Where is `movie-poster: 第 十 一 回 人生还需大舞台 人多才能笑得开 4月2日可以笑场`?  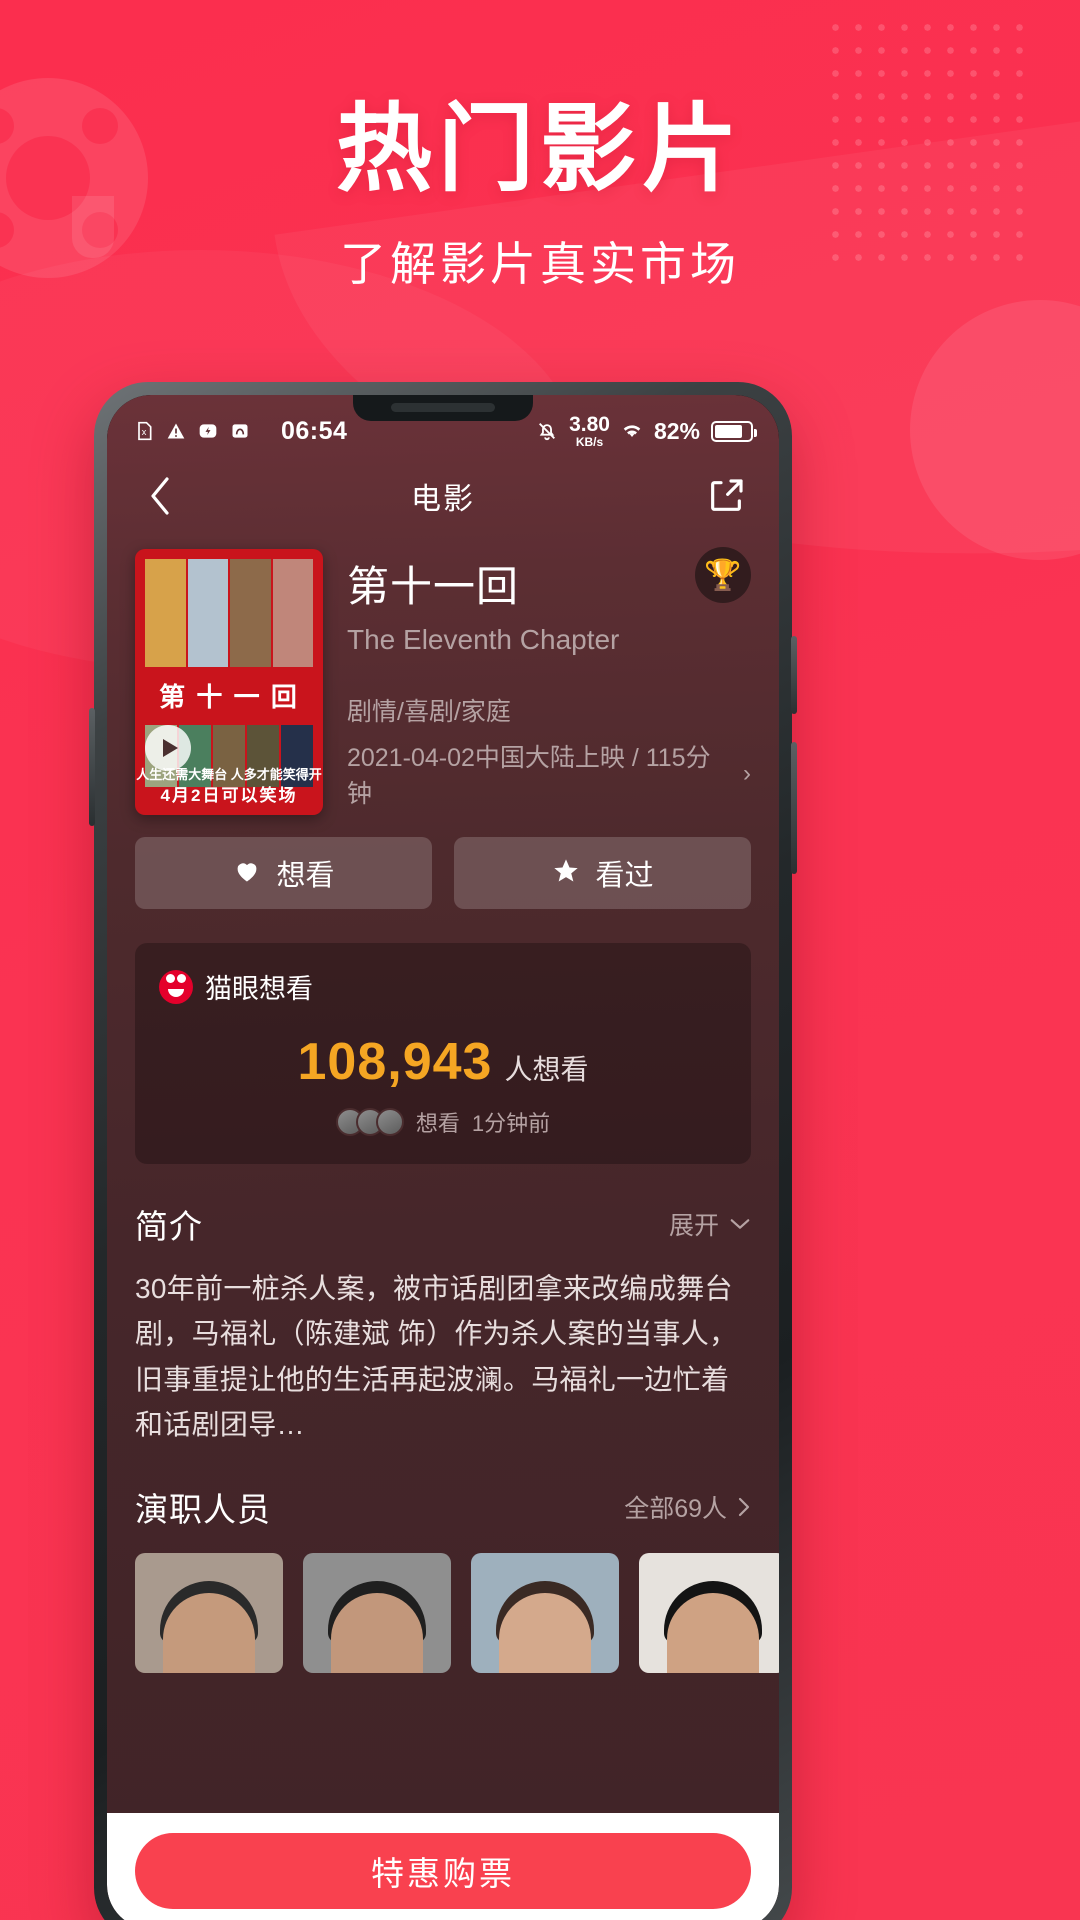 movie-poster: 第 十 一 回 人生还需大舞台 人多才能笑得开 4月2日可以笑场 is located at coordinates (229, 682).